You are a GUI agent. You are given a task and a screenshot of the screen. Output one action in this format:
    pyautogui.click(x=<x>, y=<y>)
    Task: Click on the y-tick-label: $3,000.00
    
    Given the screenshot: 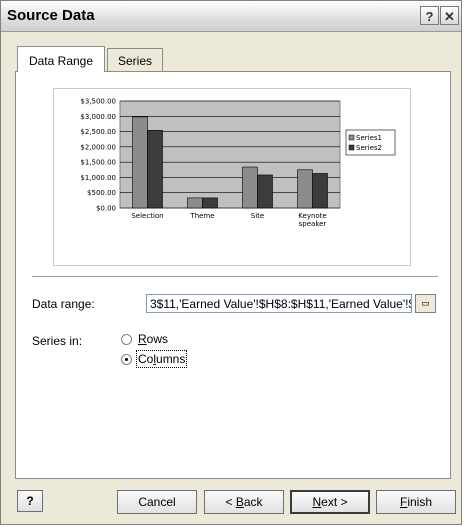 What is the action you would take?
    pyautogui.click(x=98, y=117)
    